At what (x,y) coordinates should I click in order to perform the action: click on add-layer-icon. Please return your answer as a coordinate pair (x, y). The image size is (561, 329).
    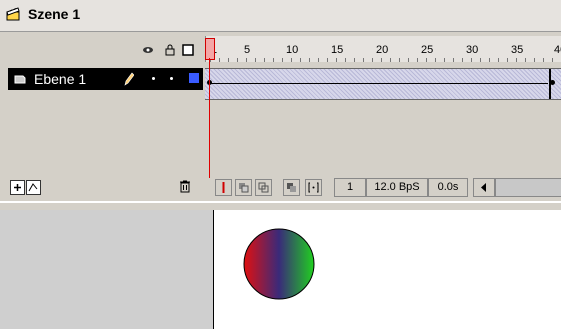
    Looking at the image, I should click on (17, 187).